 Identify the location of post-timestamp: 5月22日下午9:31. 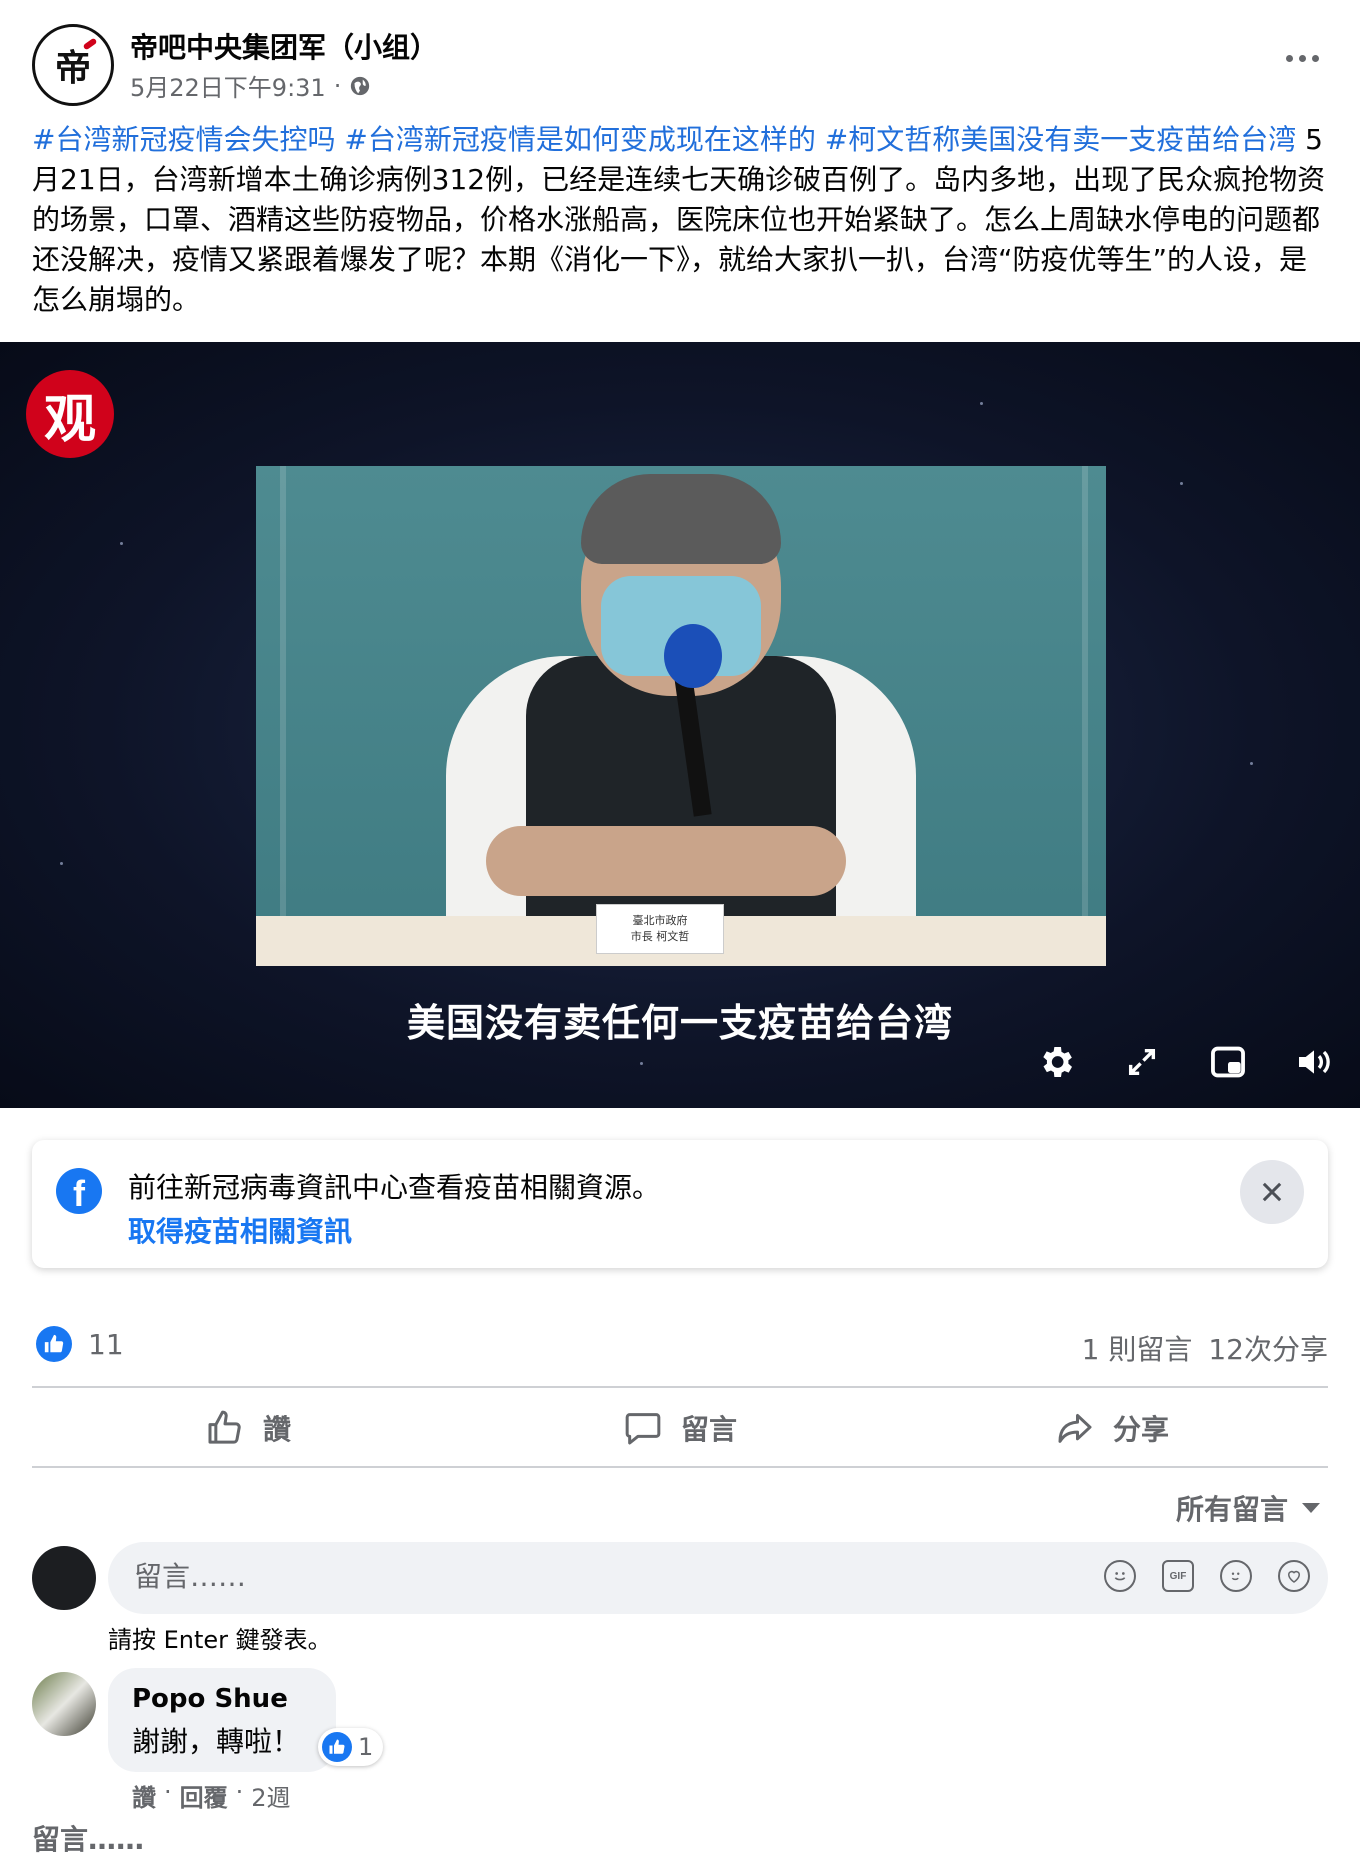
(228, 85).